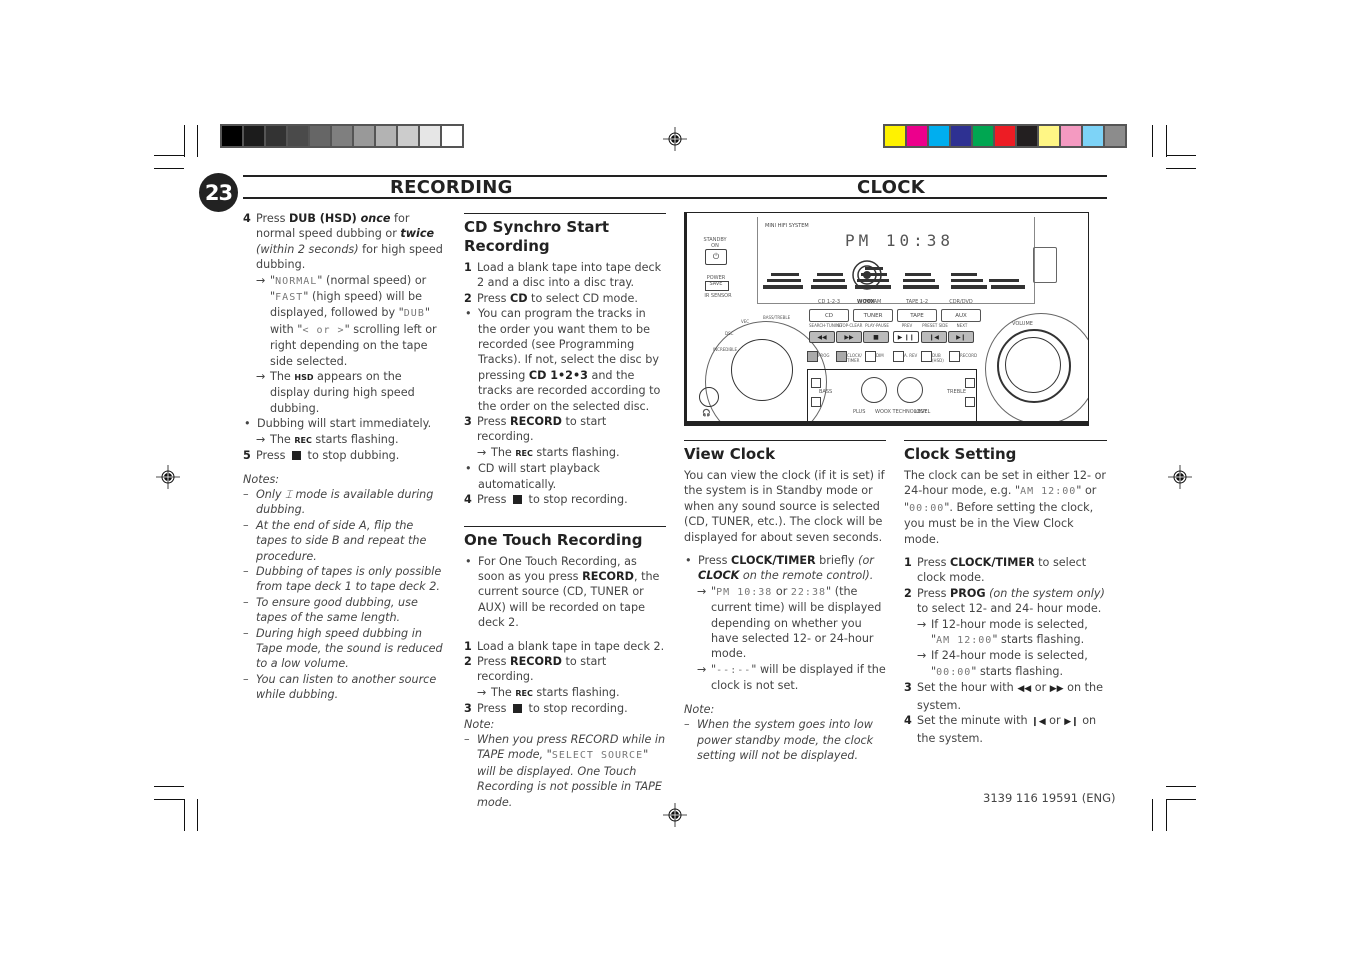 The image size is (1351, 954). Describe the element at coordinates (961, 337) in the screenshot. I see `transport-button: ▶❙` at that location.